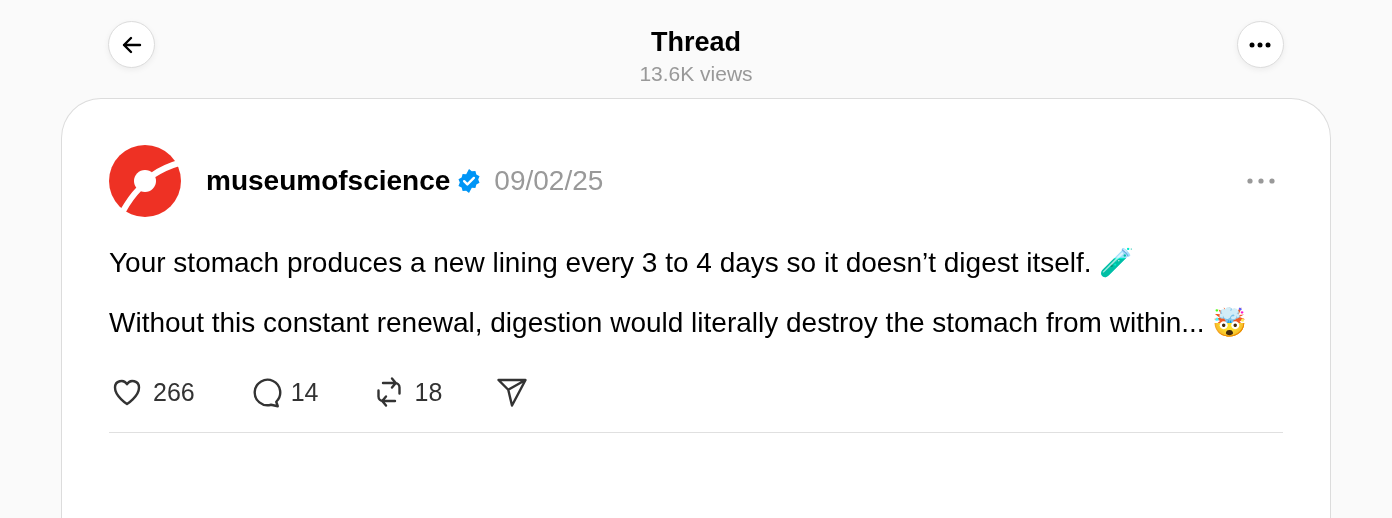 The height and width of the screenshot is (518, 1392). What do you see at coordinates (696, 74) in the screenshot?
I see `view-count: 13.6K views` at bounding box center [696, 74].